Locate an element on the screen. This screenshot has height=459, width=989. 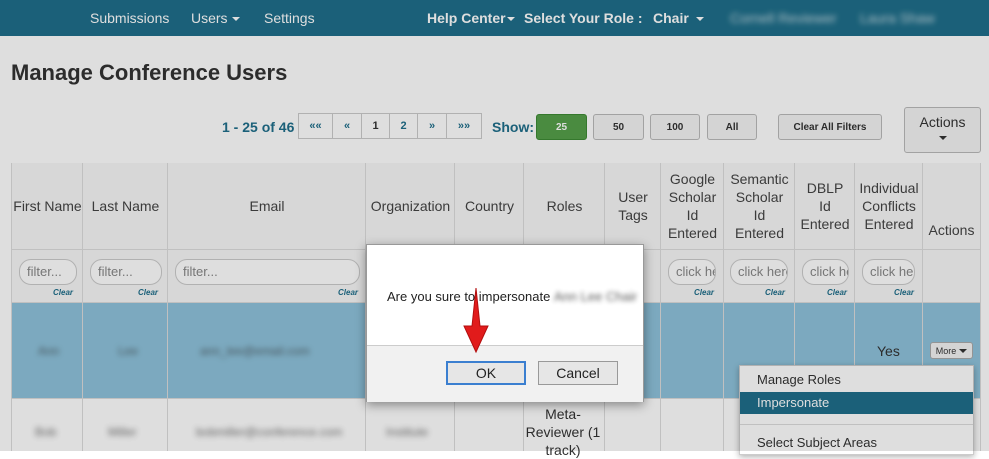
dialog-footer: OK Cancel is located at coordinates (505, 373).